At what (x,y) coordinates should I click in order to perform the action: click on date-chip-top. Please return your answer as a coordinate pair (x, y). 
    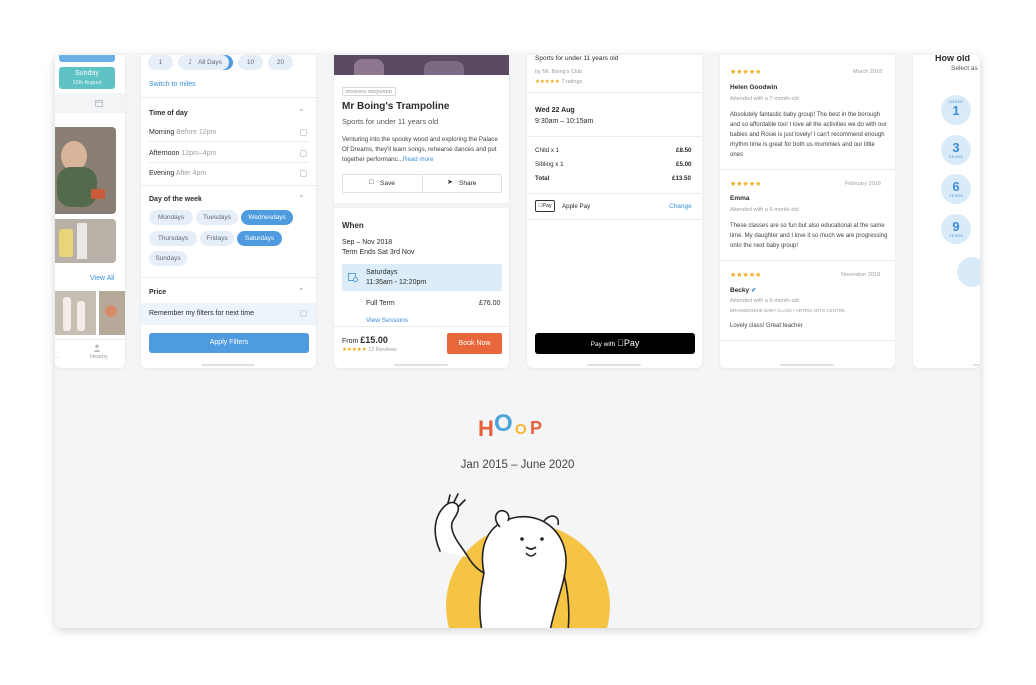
    Looking at the image, I should click on (87, 58).